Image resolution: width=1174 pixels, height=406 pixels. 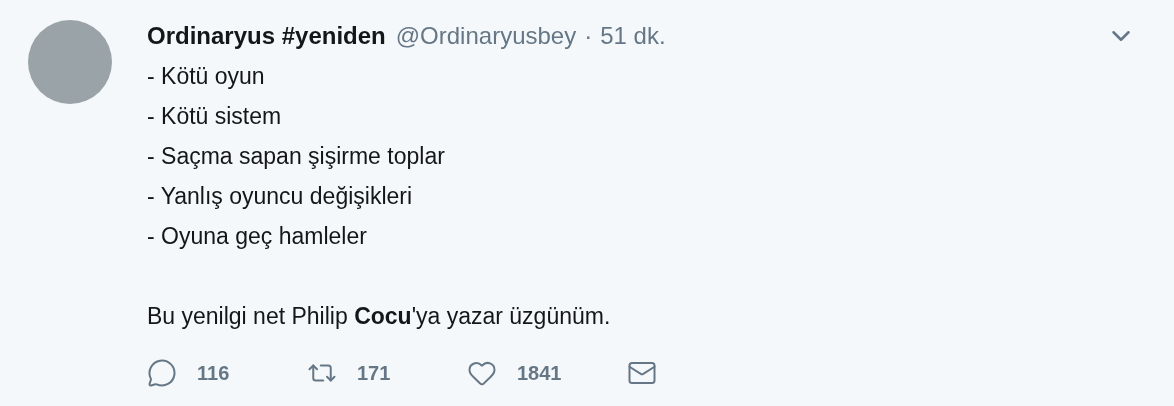 I want to click on retweet-button: 171, so click(x=387, y=373).